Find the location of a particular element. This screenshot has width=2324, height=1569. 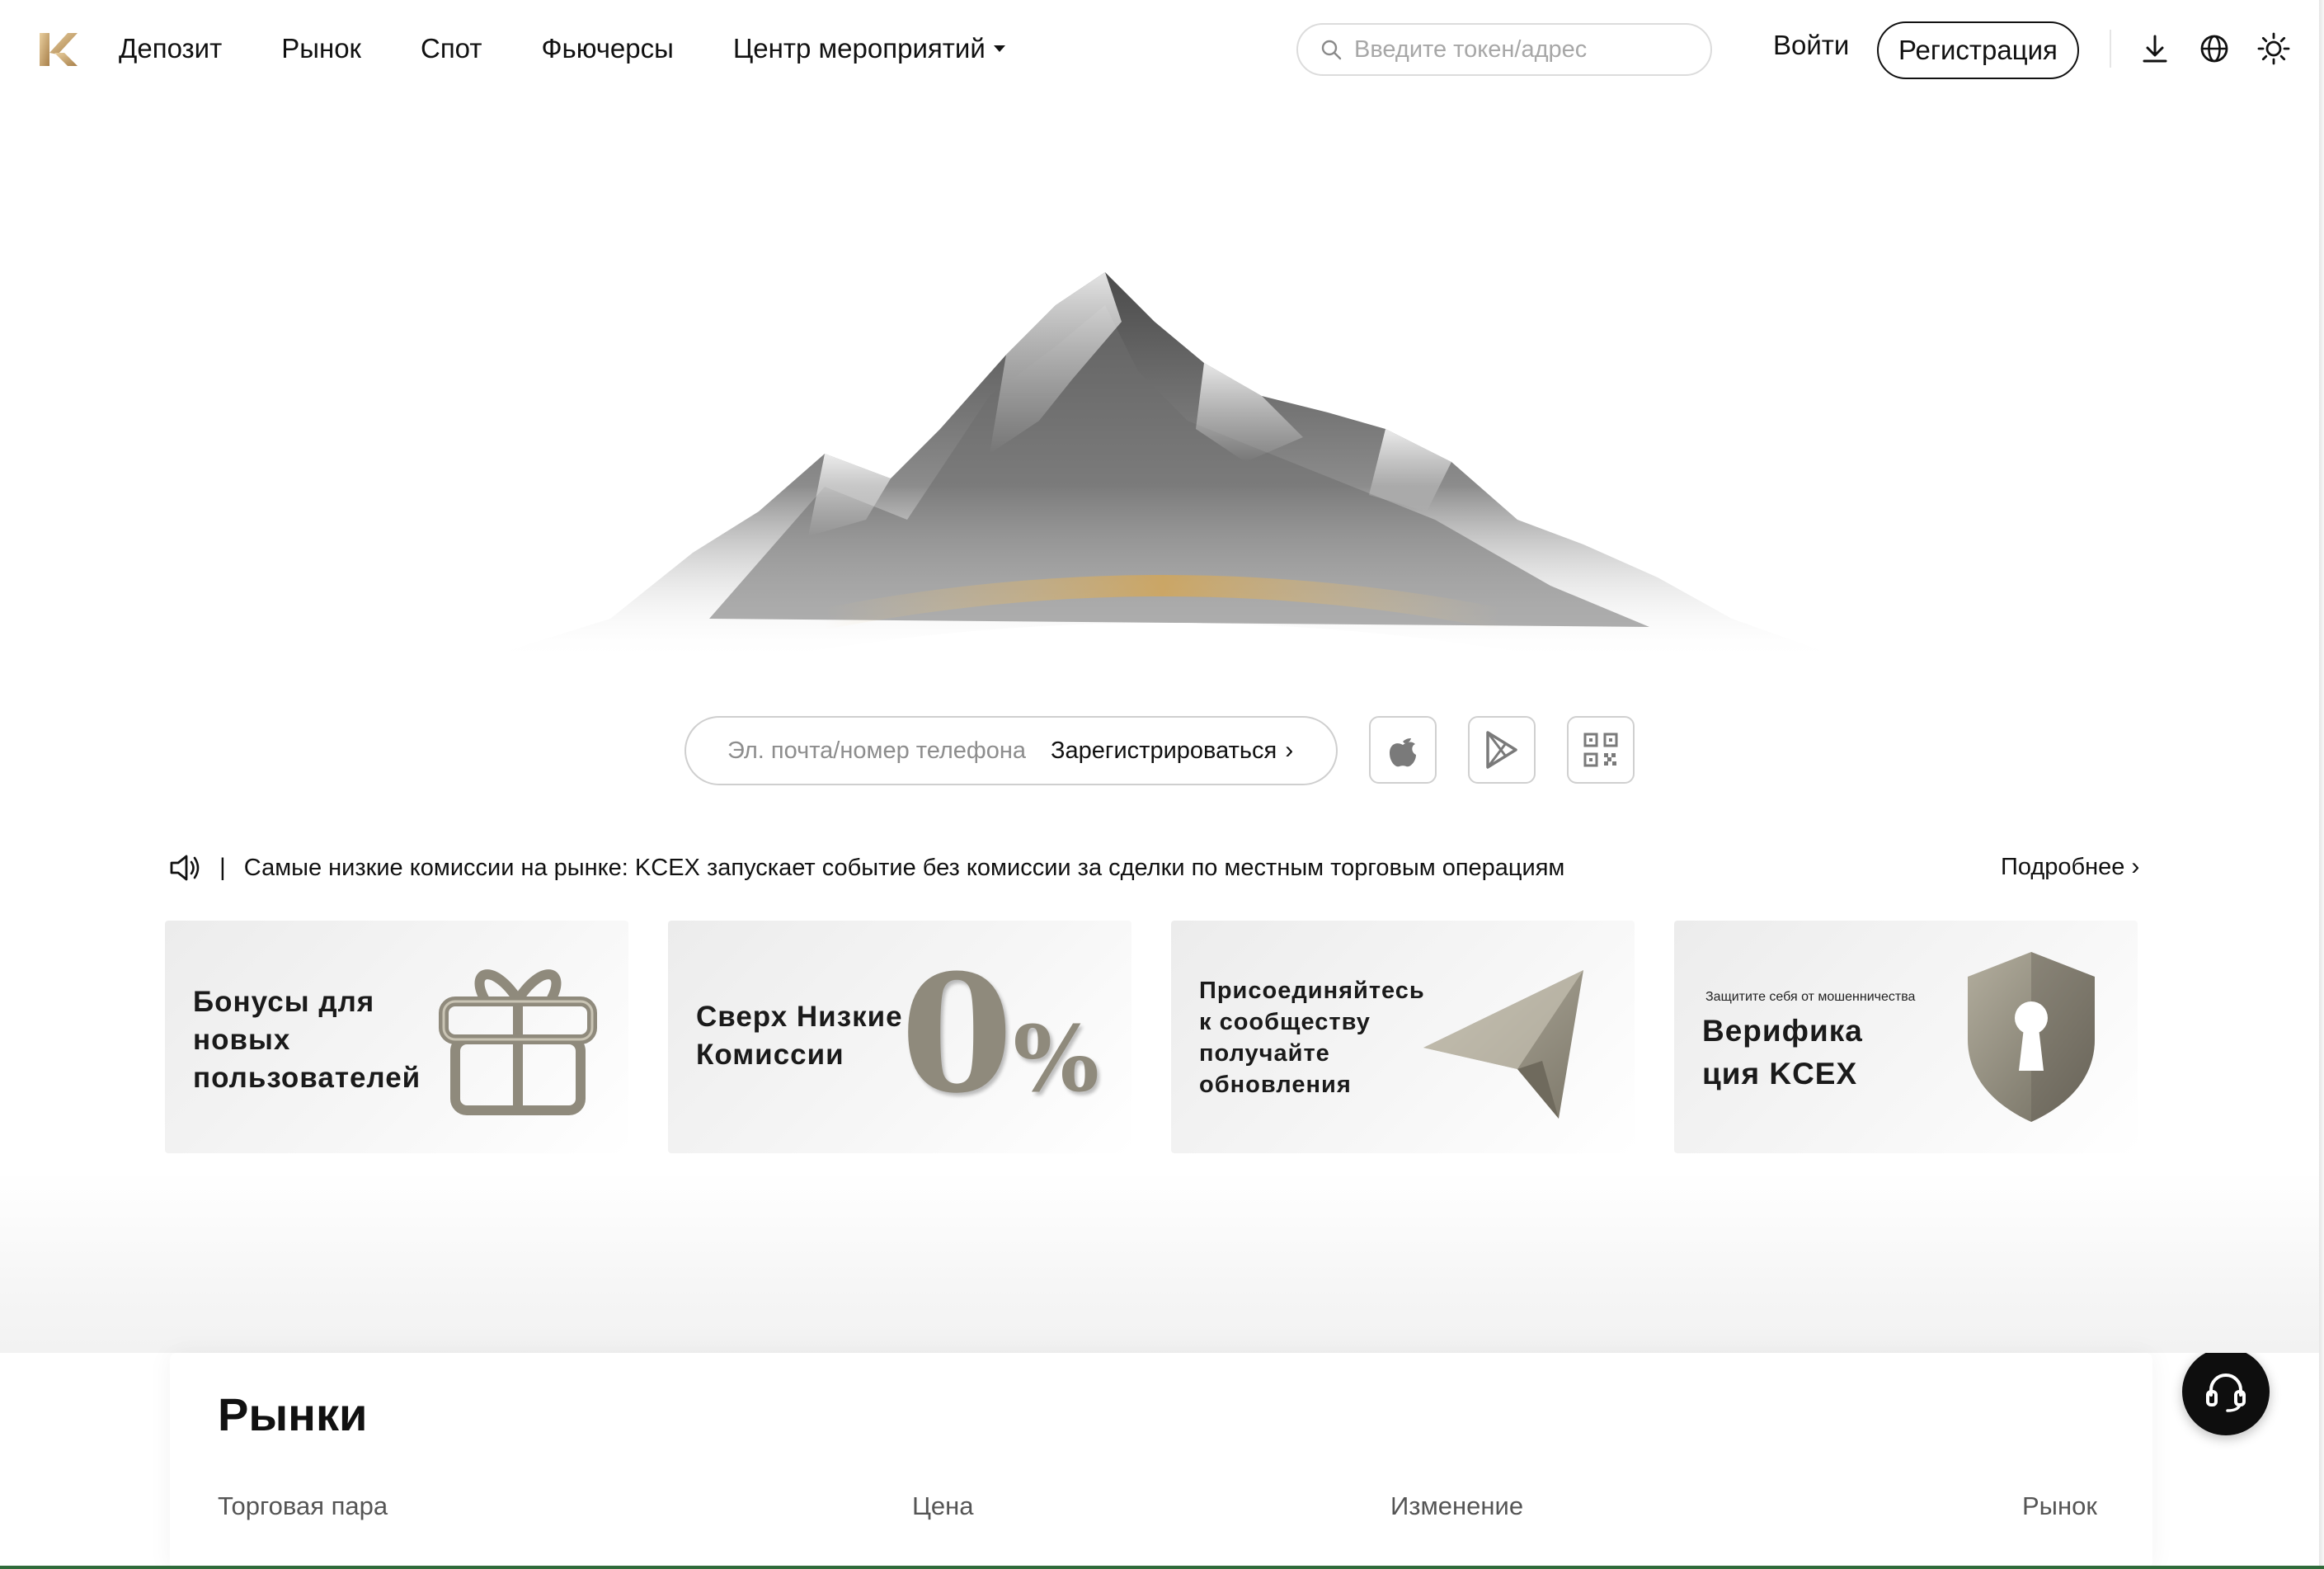

promo-card-bonuses: Бонусы для новых пользователей is located at coordinates (396, 1037).